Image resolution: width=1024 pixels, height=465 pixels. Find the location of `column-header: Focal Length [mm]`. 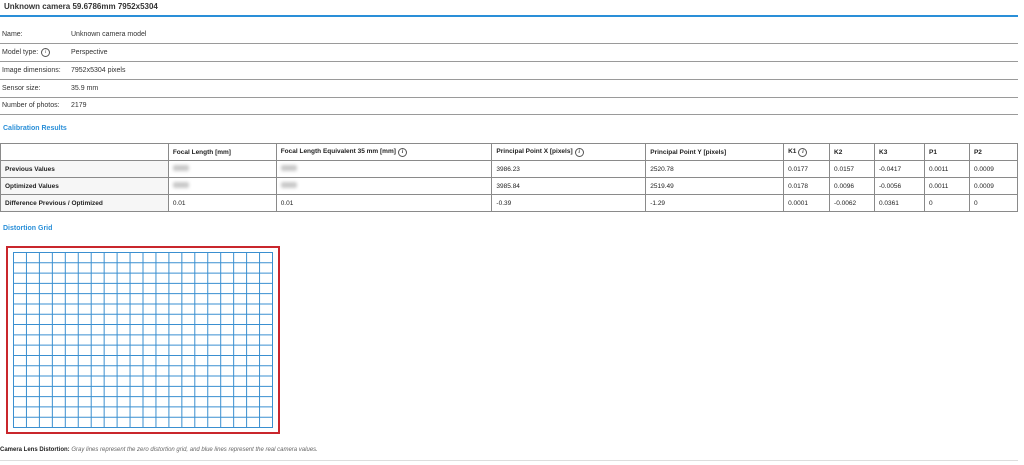

column-header: Focal Length [mm] is located at coordinates (222, 152).